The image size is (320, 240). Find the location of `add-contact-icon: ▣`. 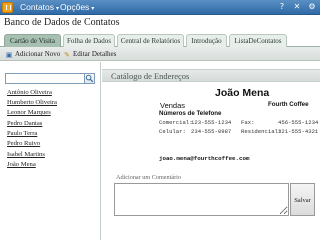

add-contact-icon: ▣ is located at coordinates (9, 55).